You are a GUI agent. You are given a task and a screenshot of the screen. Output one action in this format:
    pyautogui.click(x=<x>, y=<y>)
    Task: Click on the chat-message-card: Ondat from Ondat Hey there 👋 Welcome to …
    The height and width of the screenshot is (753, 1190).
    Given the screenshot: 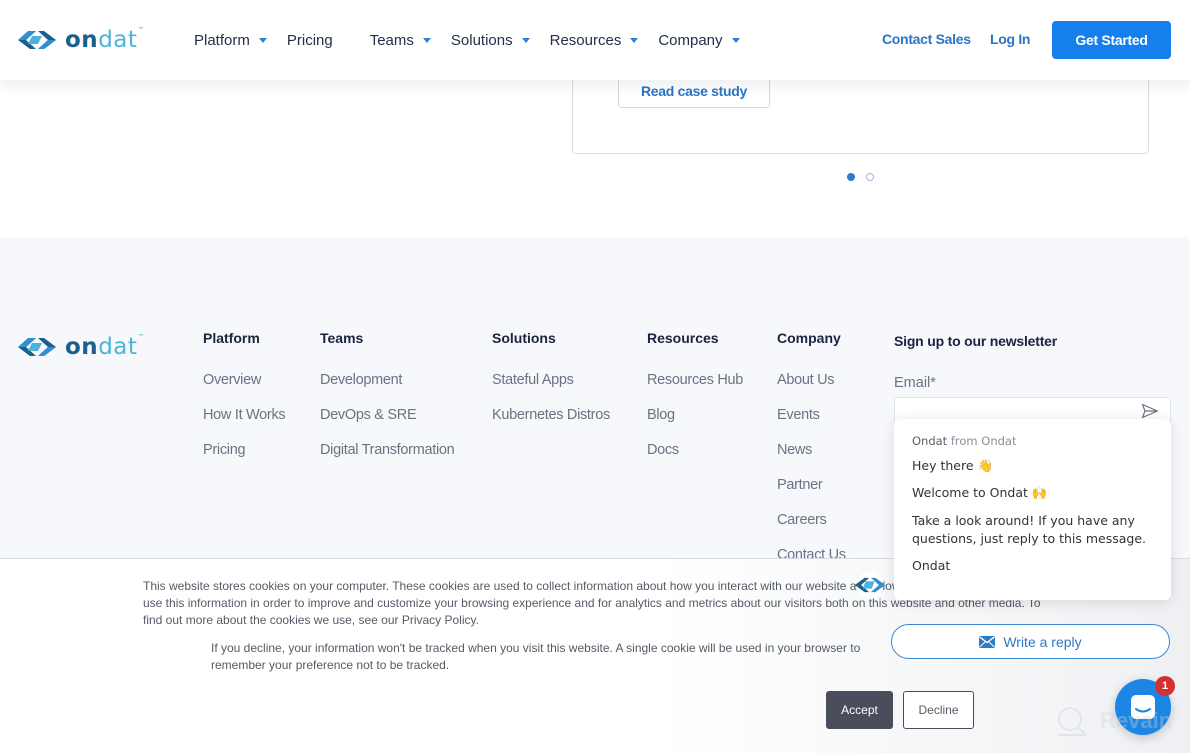 What is the action you would take?
    pyautogui.click(x=1032, y=509)
    